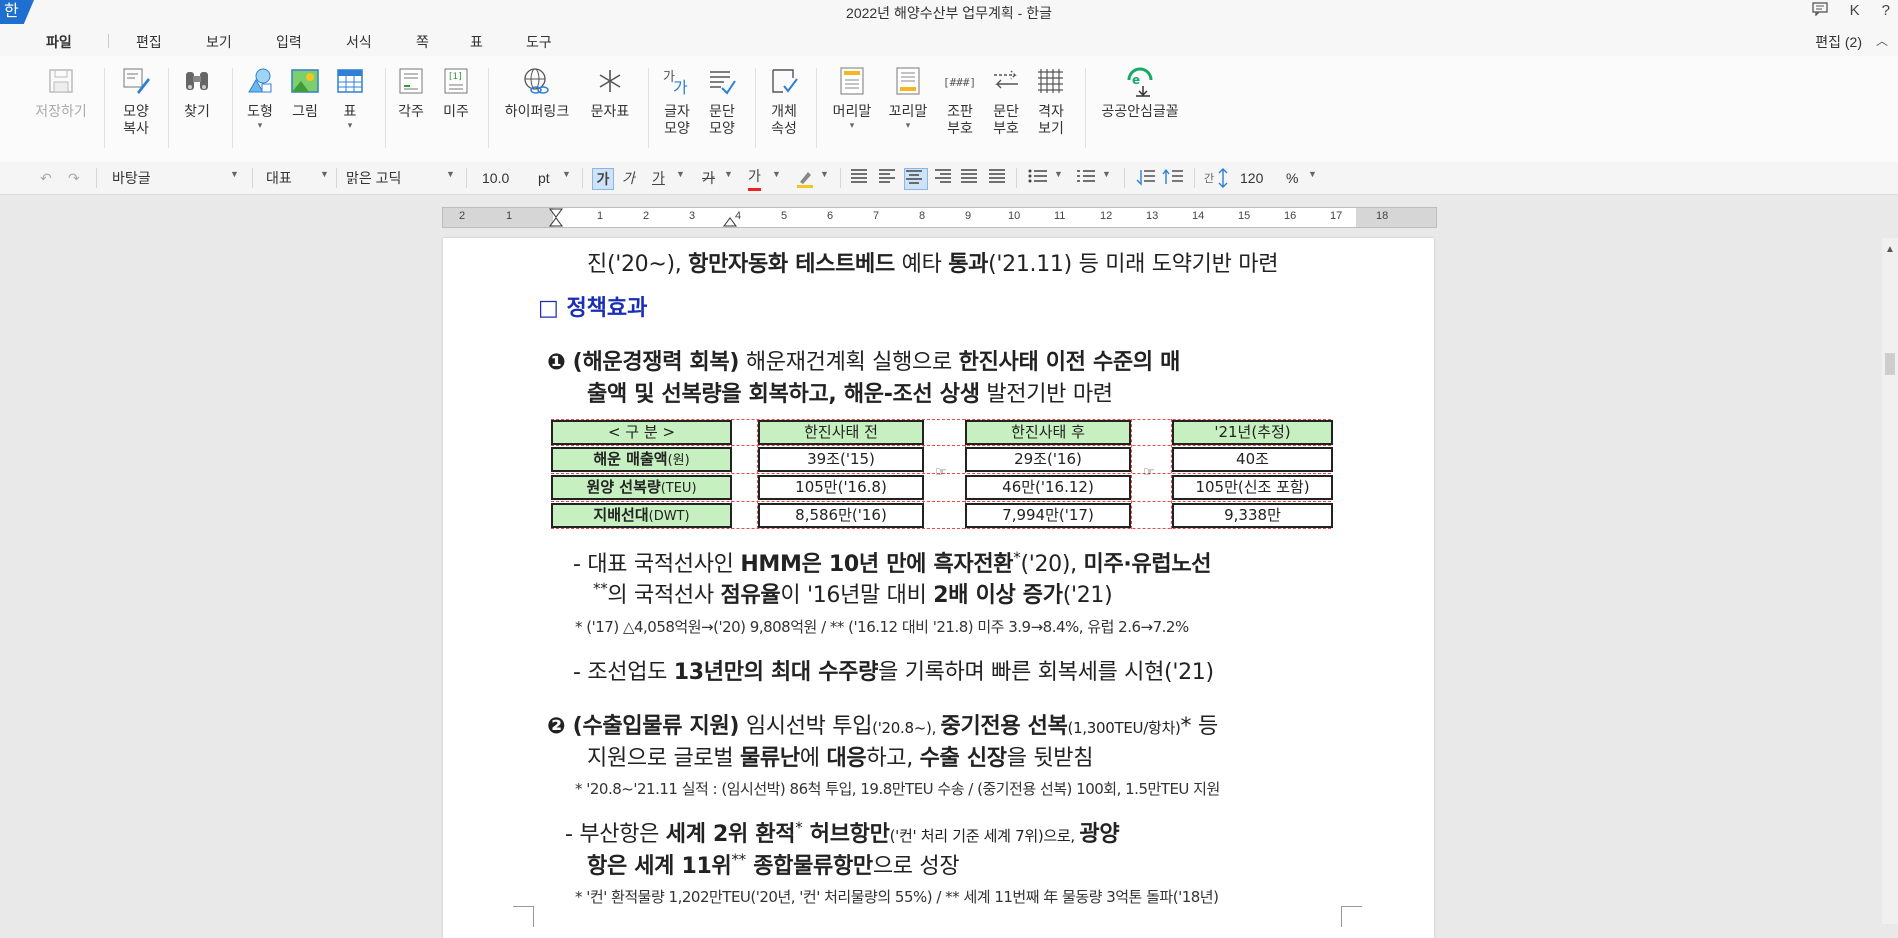 The image size is (1898, 938). Describe the element at coordinates (1819, 11) in the screenshot. I see `comment-icon` at that location.